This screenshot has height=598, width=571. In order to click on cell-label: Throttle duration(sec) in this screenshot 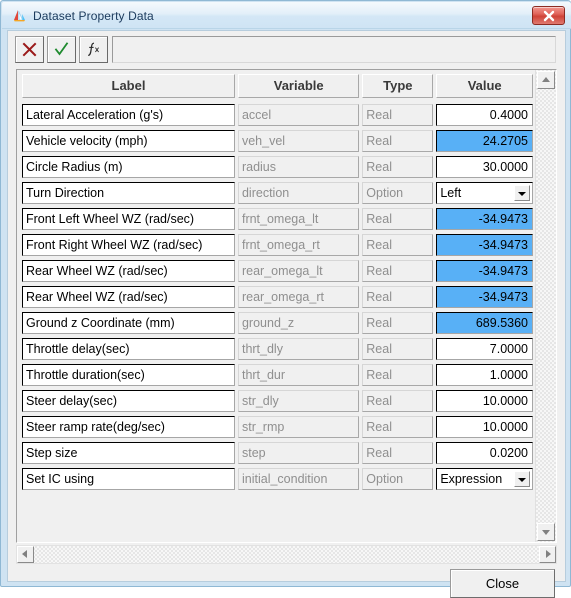, I will do `click(128, 375)`.